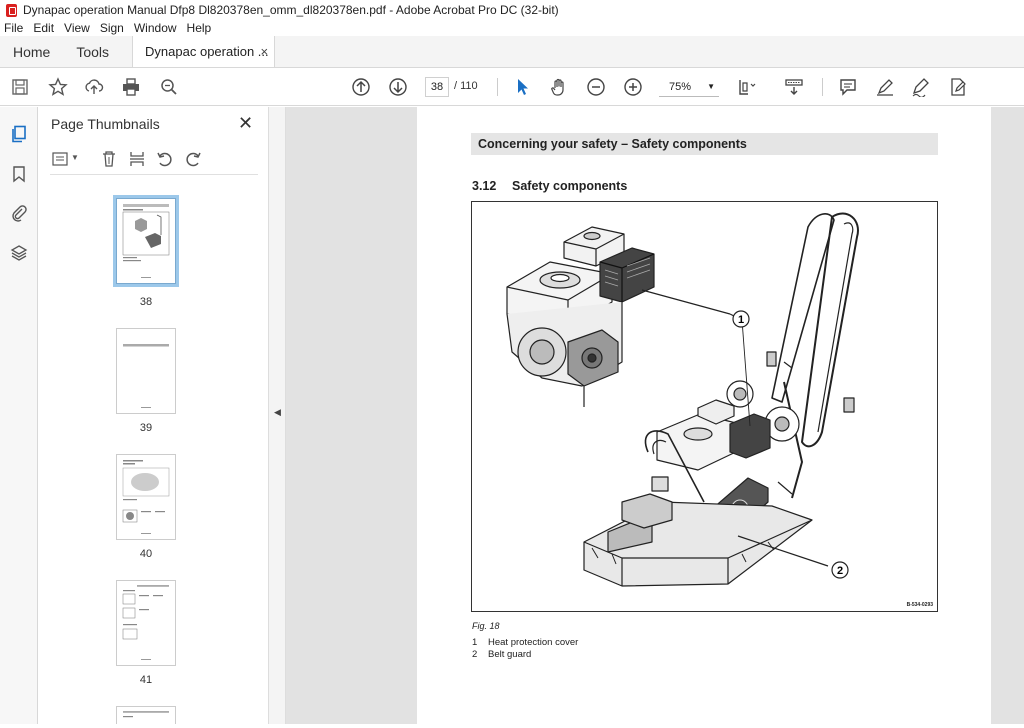 The height and width of the screenshot is (728, 1024). What do you see at coordinates (741, 320) in the screenshot?
I see `callout-label: 1` at bounding box center [741, 320].